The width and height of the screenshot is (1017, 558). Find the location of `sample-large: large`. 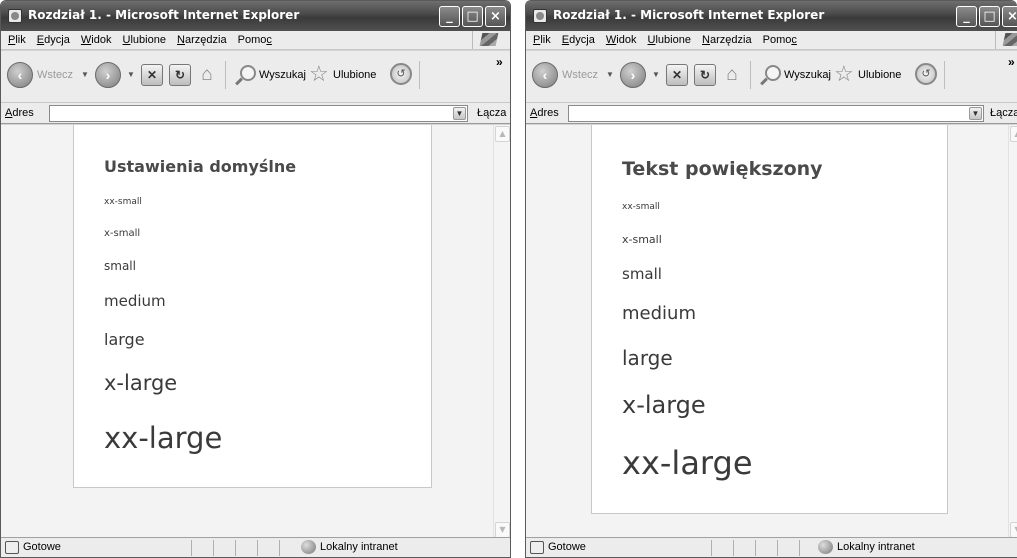

sample-large: large is located at coordinates (647, 358).